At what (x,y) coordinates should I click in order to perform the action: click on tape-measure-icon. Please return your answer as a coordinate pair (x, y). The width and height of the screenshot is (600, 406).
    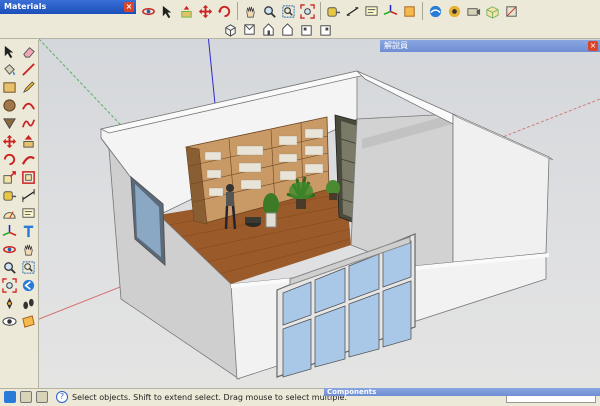
    Looking at the image, I should click on (9, 195).